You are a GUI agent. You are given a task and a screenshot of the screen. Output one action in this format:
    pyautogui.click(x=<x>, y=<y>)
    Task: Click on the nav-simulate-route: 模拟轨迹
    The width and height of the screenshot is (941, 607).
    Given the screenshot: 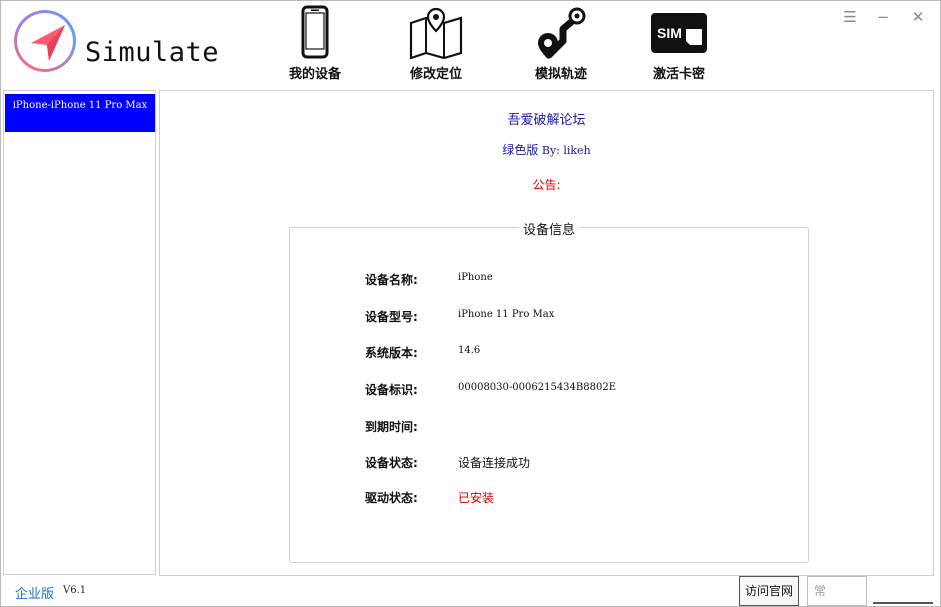 What is the action you would take?
    pyautogui.click(x=561, y=44)
    